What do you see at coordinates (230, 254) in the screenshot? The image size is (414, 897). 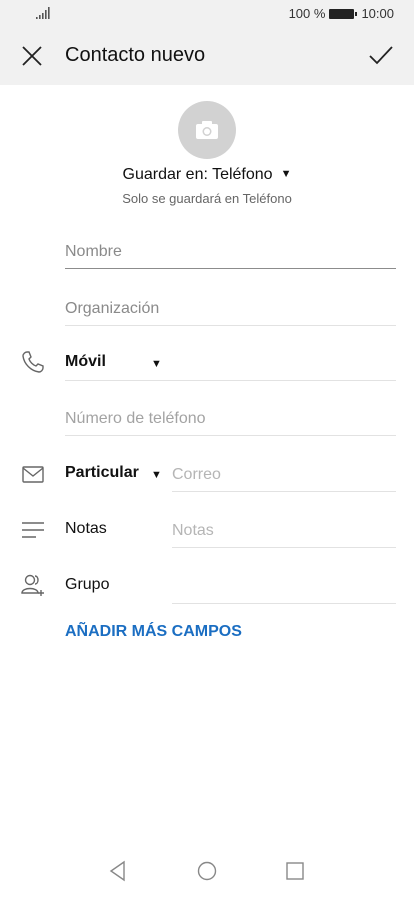 I see `name-field: Nombre` at bounding box center [230, 254].